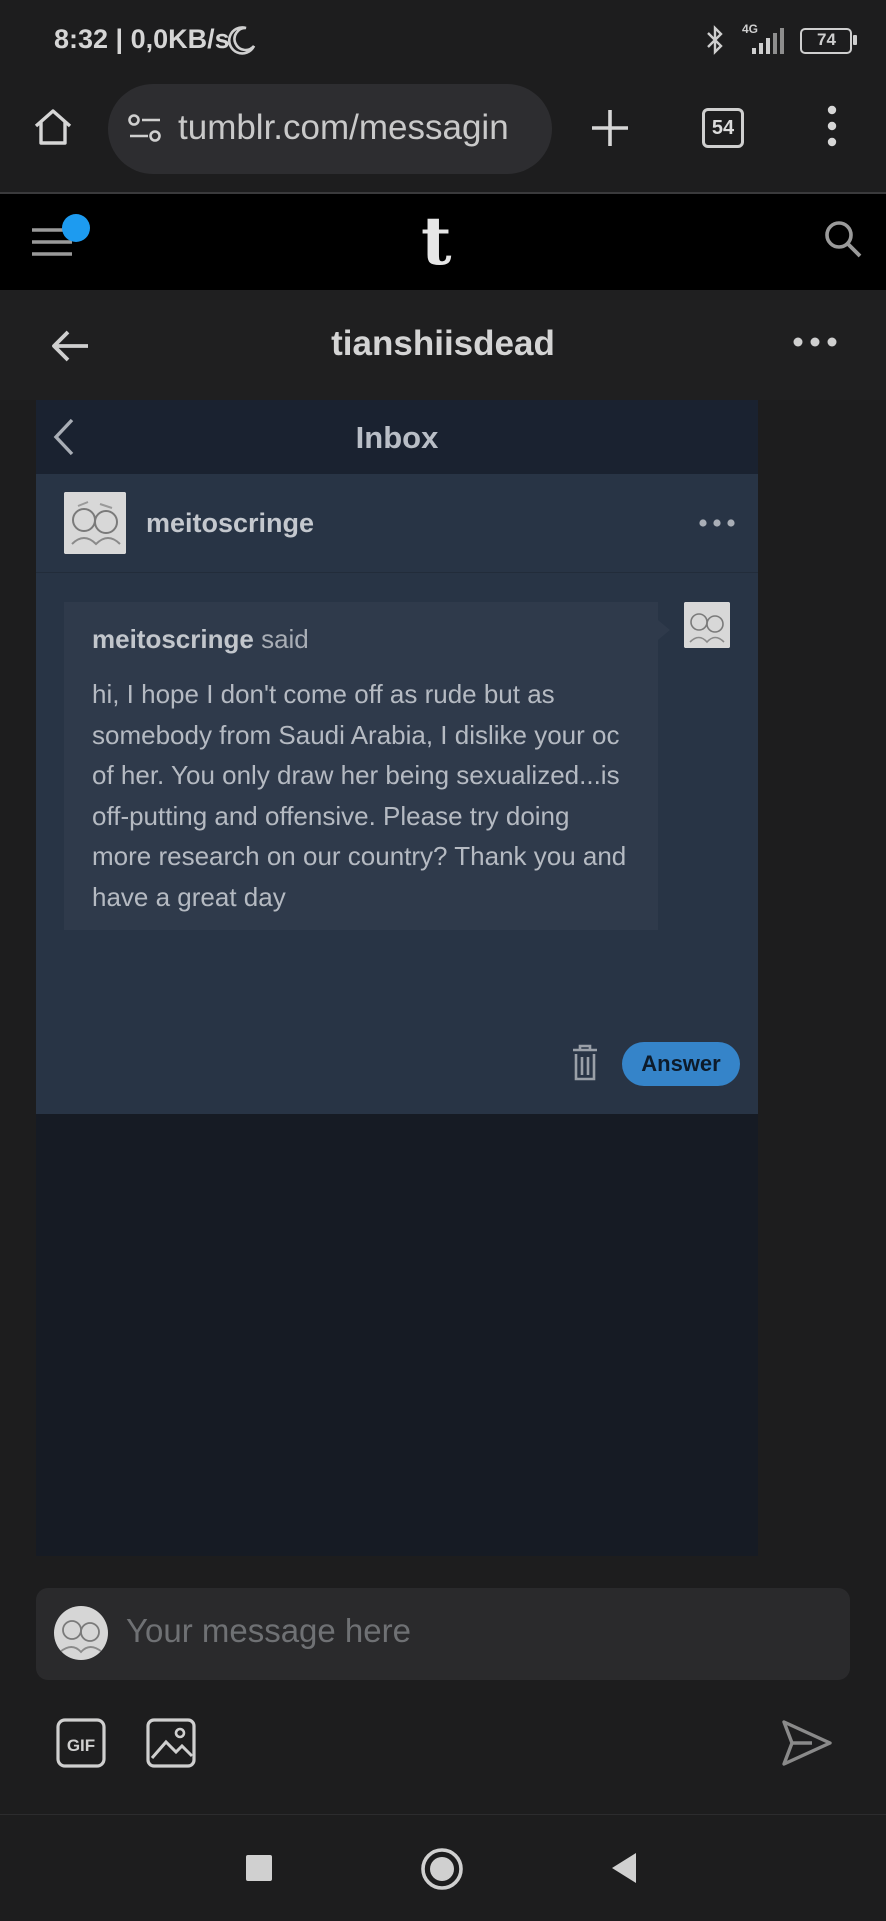  Describe the element at coordinates (241, 40) in the screenshot. I see `moon-icon` at that location.